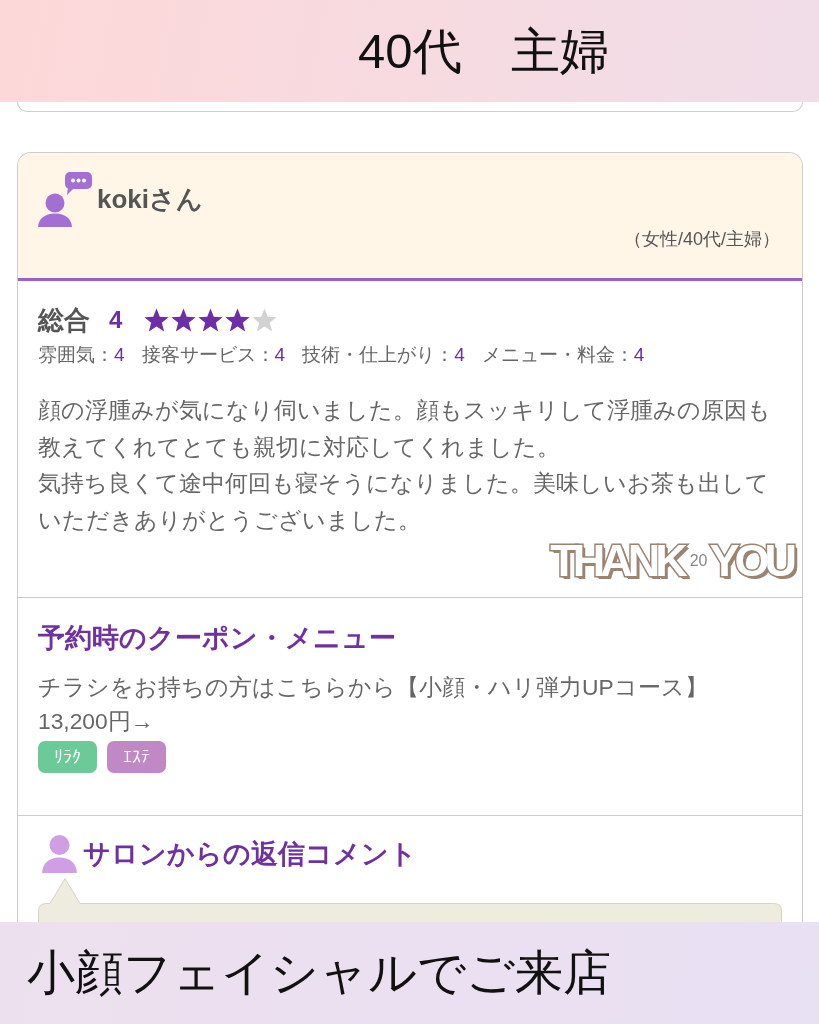 Image resolution: width=819 pixels, height=1024 pixels. Describe the element at coordinates (373, 687) in the screenshot. I see `coupon-name: チラシをお持ちの方はこちらから【小顔・ハリ弾力UPコース】` at that location.